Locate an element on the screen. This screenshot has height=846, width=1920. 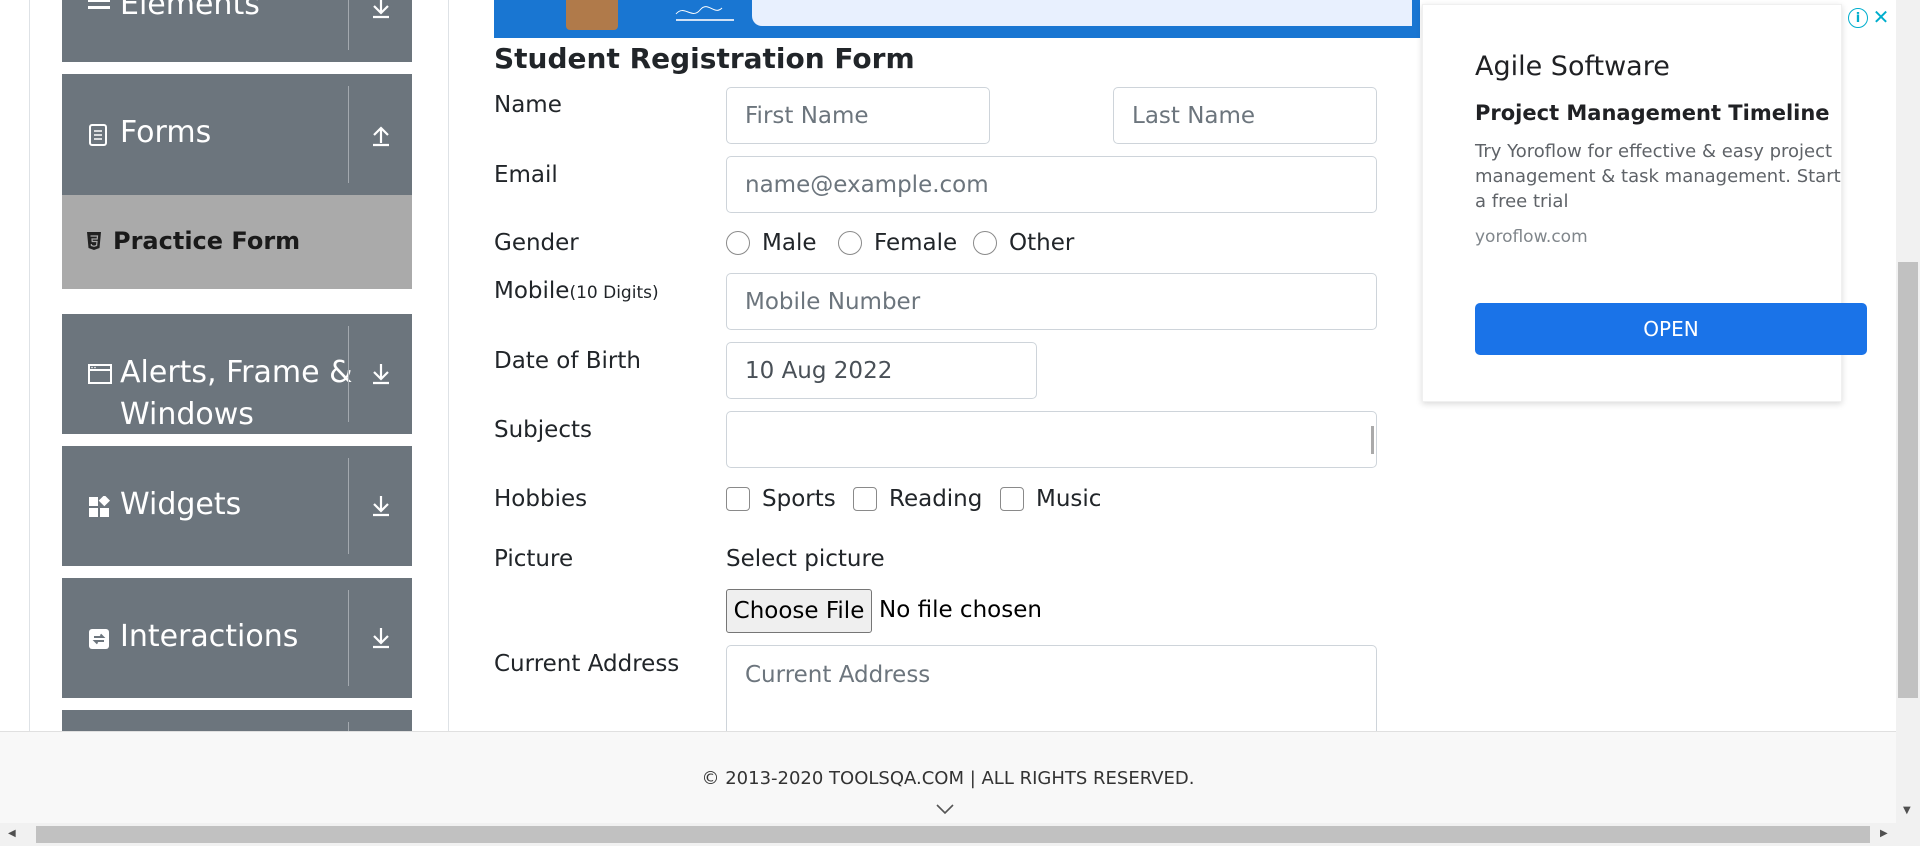
last-name-input: Last Name is located at coordinates (1245, 115).